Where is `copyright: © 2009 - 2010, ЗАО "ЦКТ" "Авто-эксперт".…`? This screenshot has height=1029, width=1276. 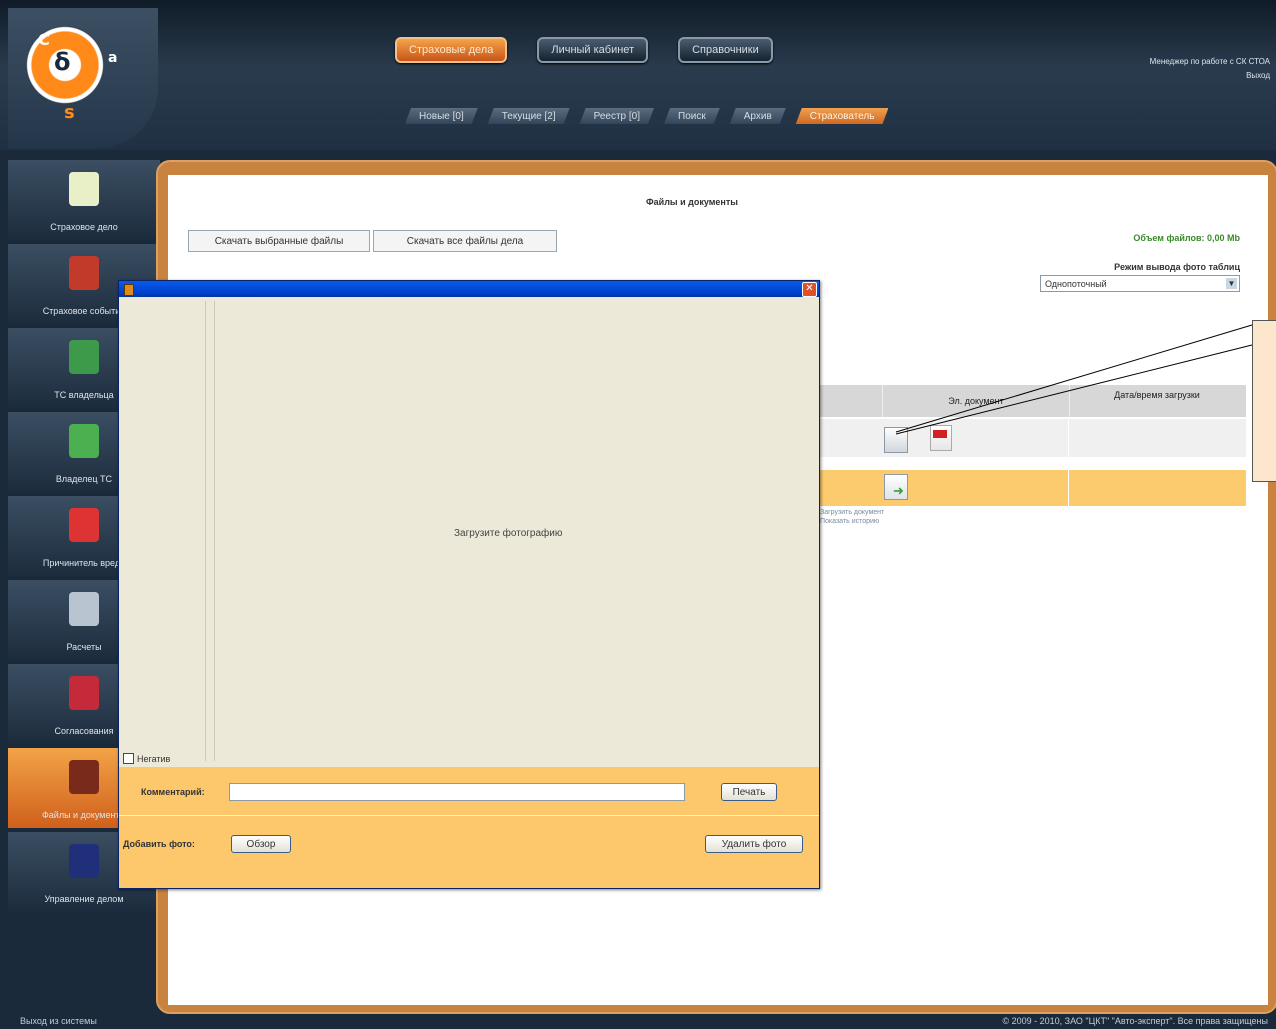 copyright: © 2009 - 2010, ЗАО "ЦКТ" "Авто-эксперт".… is located at coordinates (1135, 1021).